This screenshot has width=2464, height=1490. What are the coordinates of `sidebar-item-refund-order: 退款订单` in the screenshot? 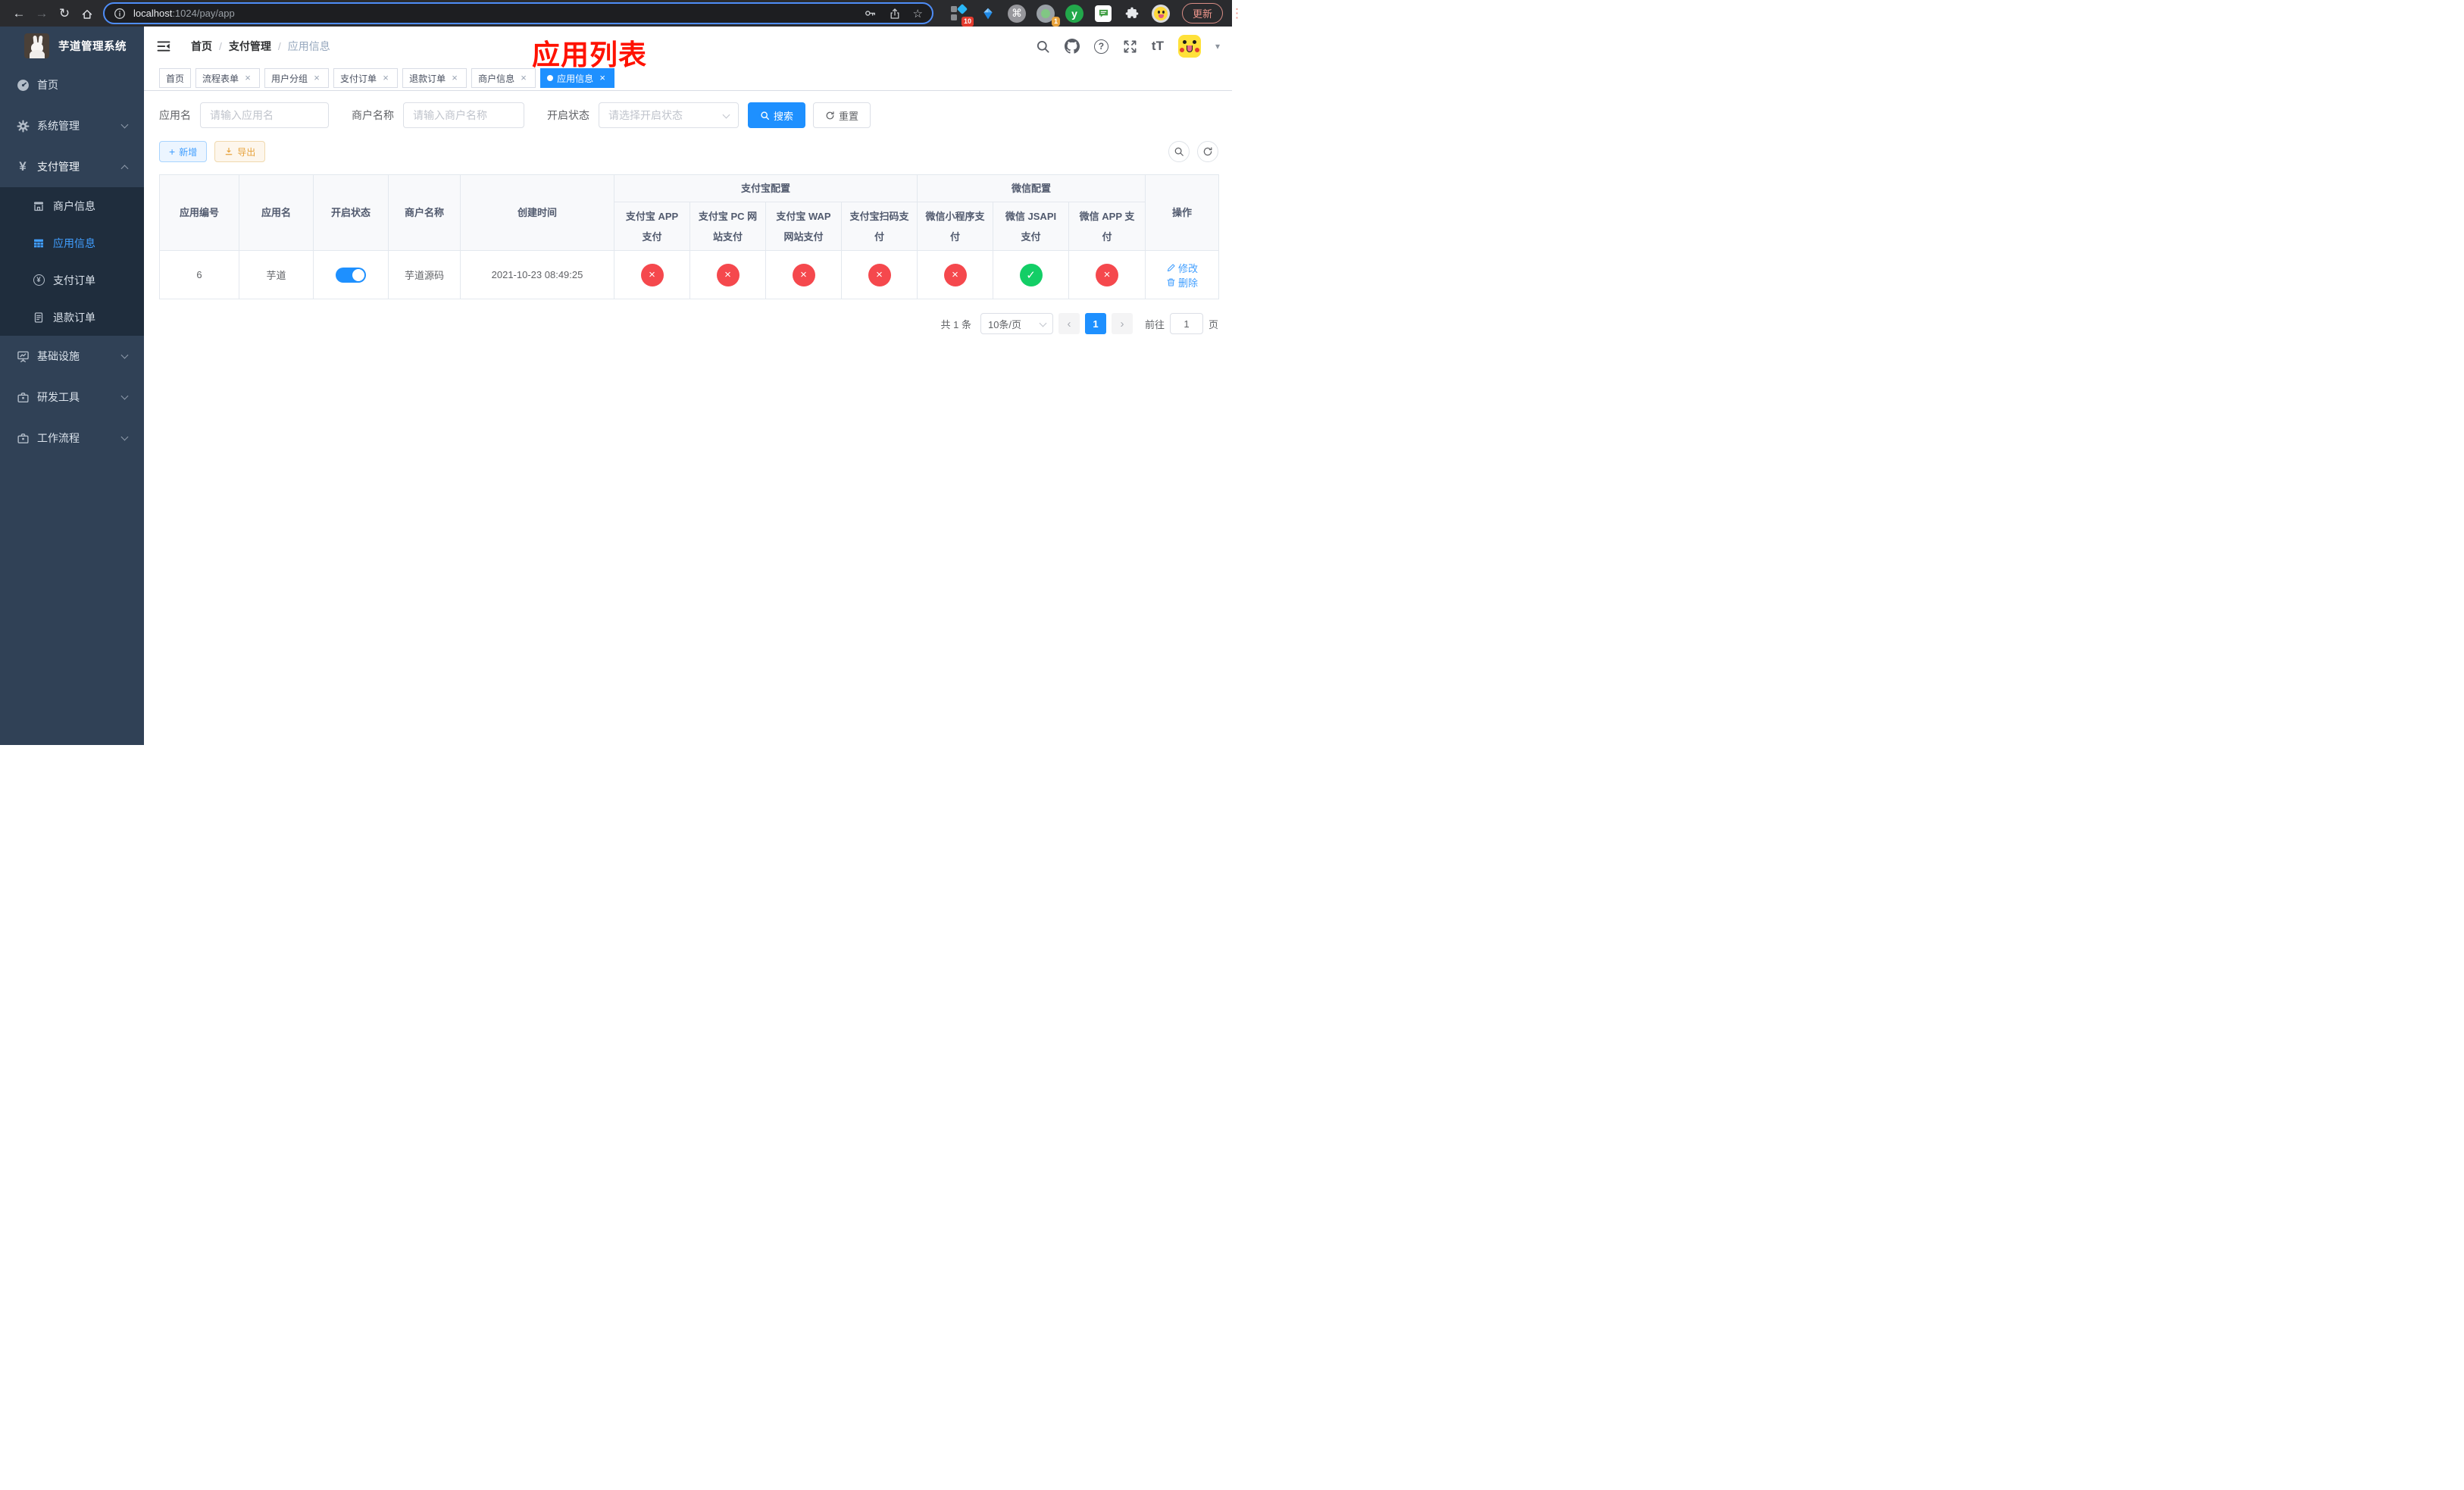 It's located at (72, 317).